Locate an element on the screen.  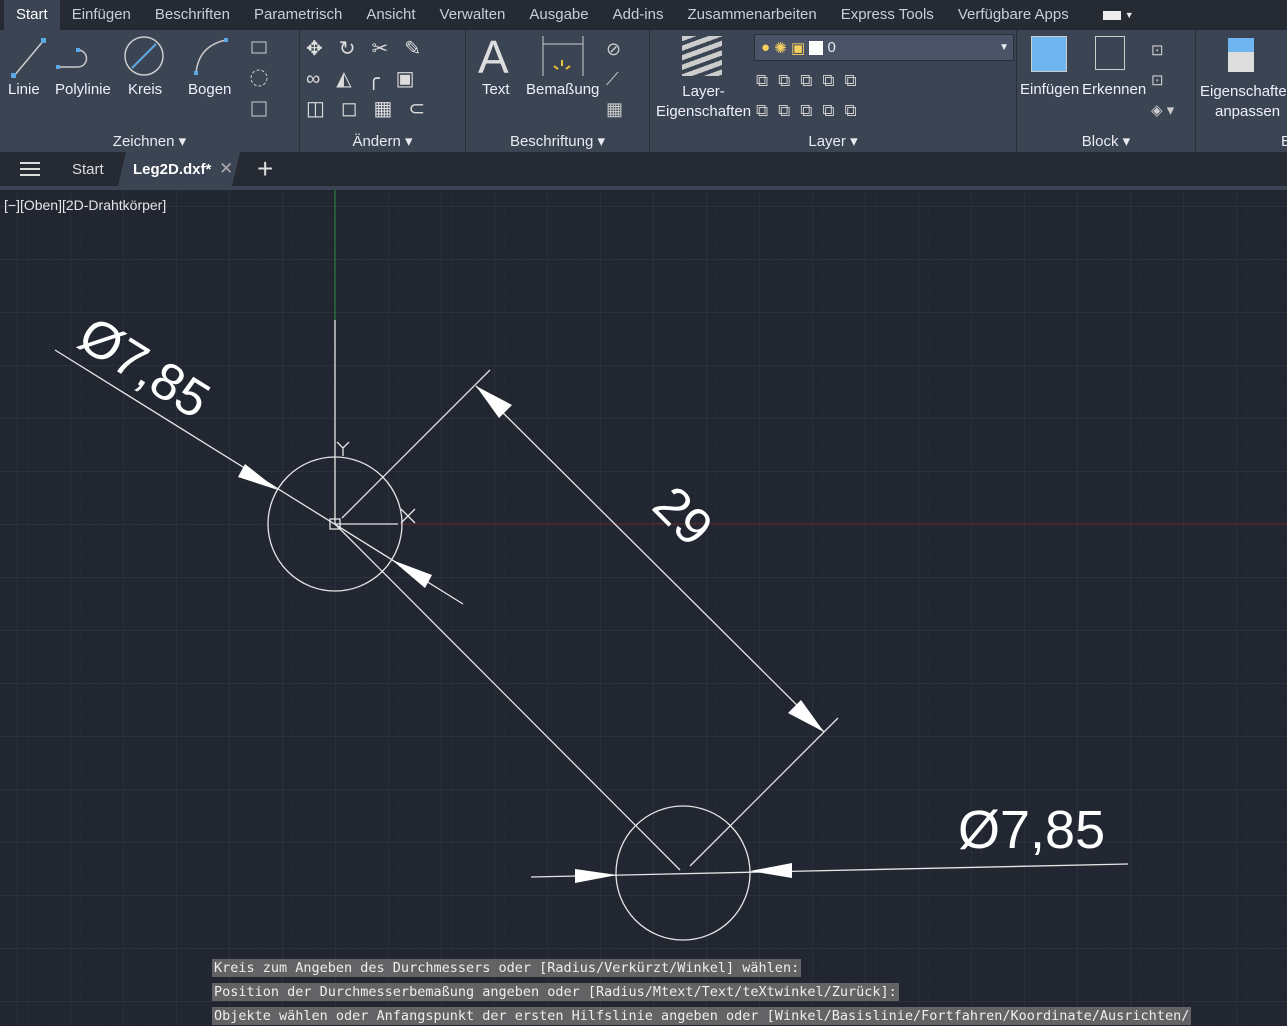
tool-linie: Linie is located at coordinates (24, 90).